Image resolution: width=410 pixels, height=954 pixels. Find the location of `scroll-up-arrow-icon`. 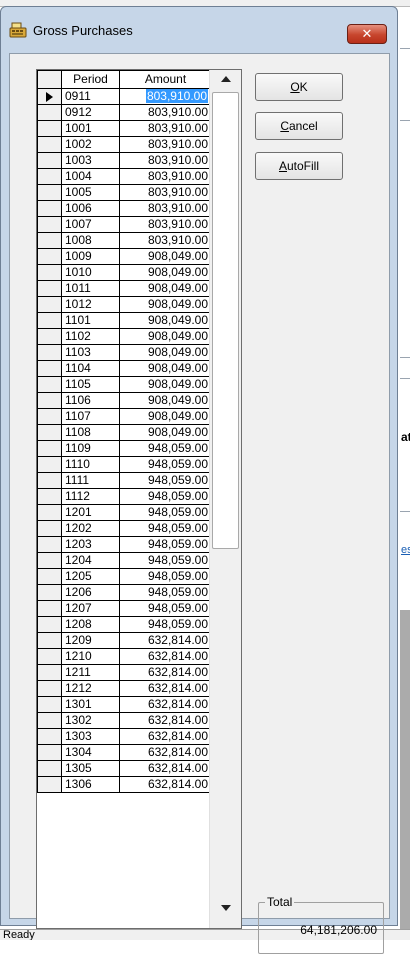

scroll-up-arrow-icon is located at coordinates (226, 79).